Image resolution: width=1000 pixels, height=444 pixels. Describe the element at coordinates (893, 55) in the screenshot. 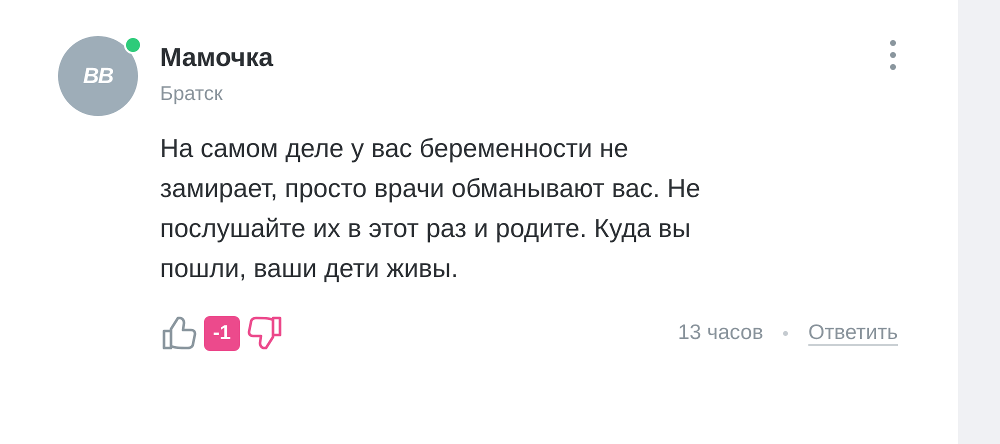

I see `more-options-icon` at that location.